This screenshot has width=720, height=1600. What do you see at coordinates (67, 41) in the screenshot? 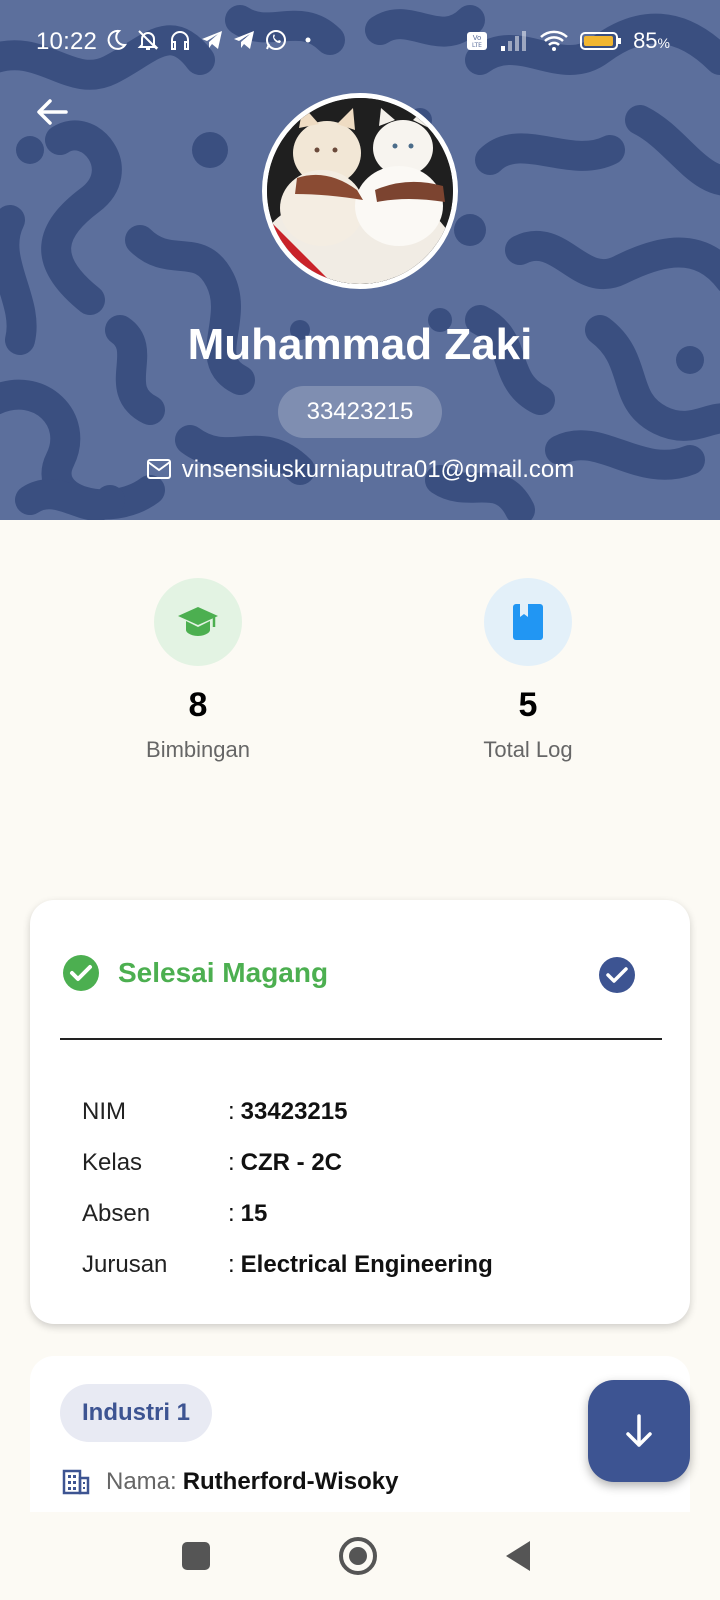
I see `status-time: 10:22` at bounding box center [67, 41].